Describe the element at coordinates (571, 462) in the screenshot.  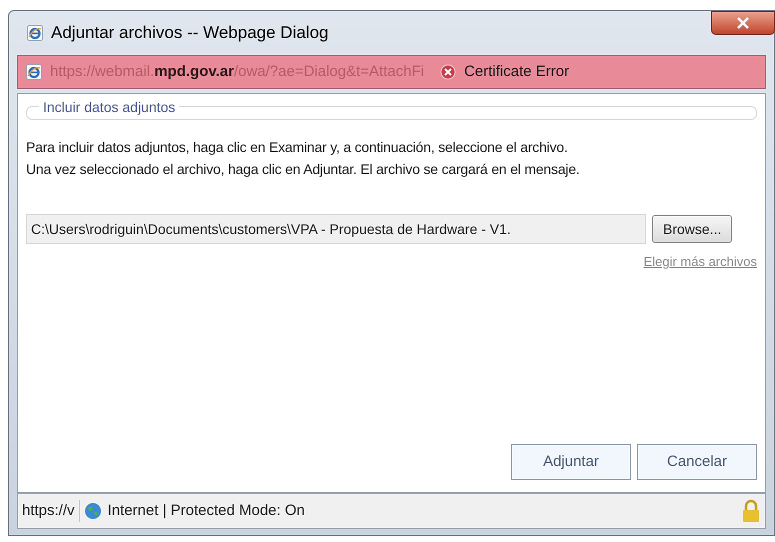
I see `dialog-button: Adjuntar` at that location.